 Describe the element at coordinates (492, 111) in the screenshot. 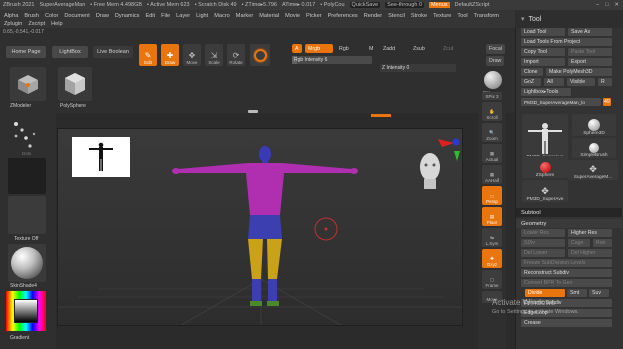

I see `scroll-button: ✋ Scroll` at that location.